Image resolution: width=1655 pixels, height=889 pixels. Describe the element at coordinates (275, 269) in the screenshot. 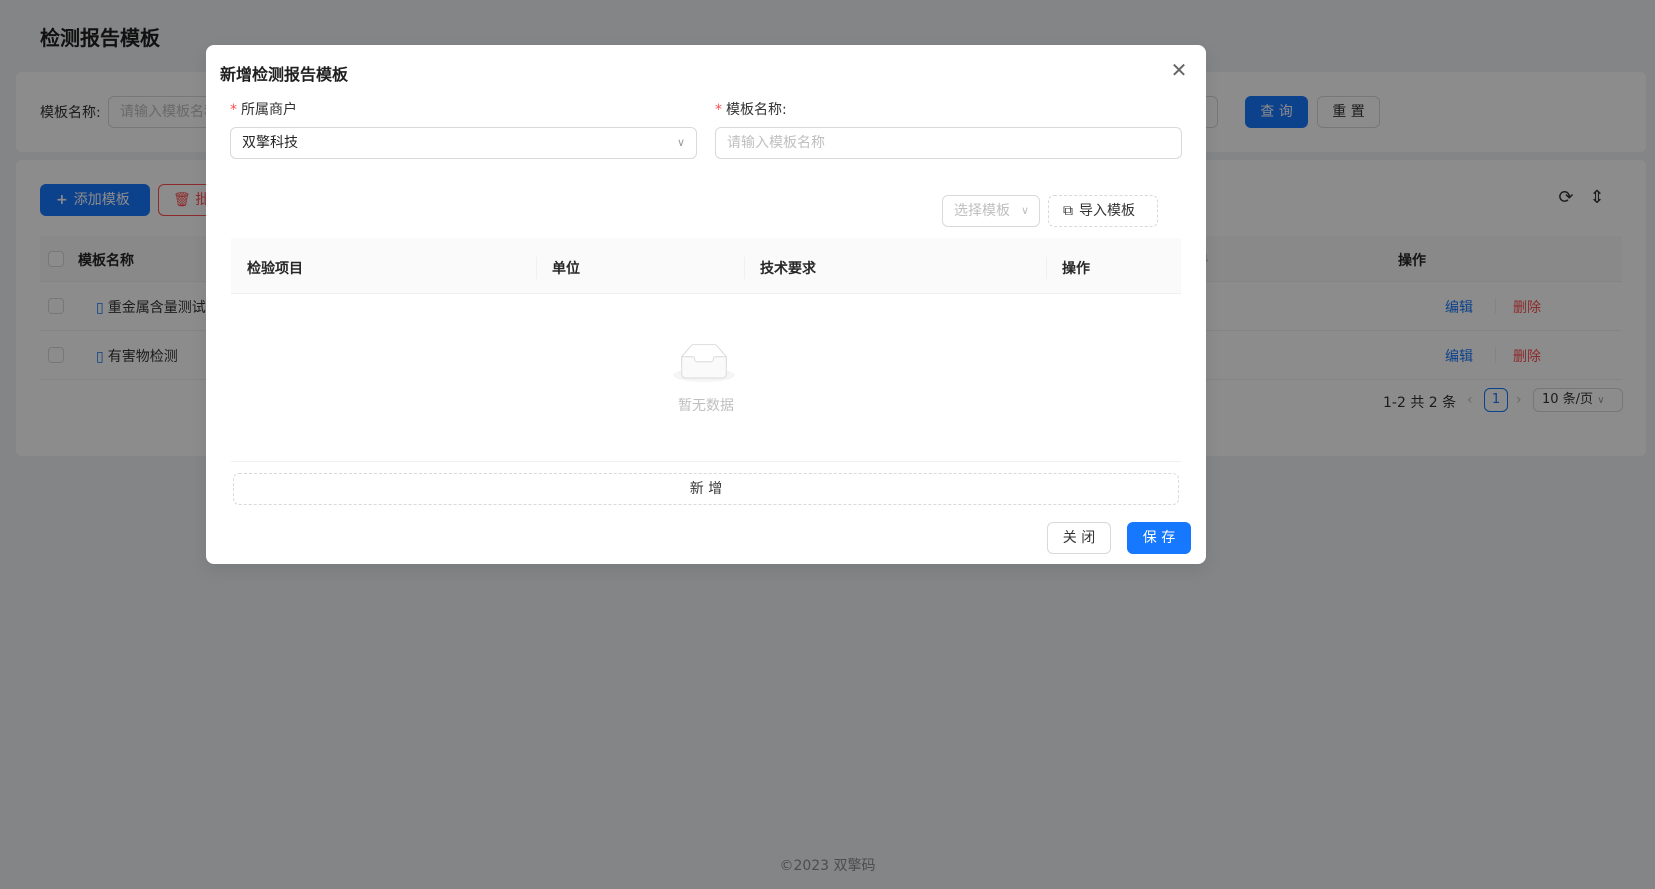

I see `col-inspection-item: 检验项目` at that location.